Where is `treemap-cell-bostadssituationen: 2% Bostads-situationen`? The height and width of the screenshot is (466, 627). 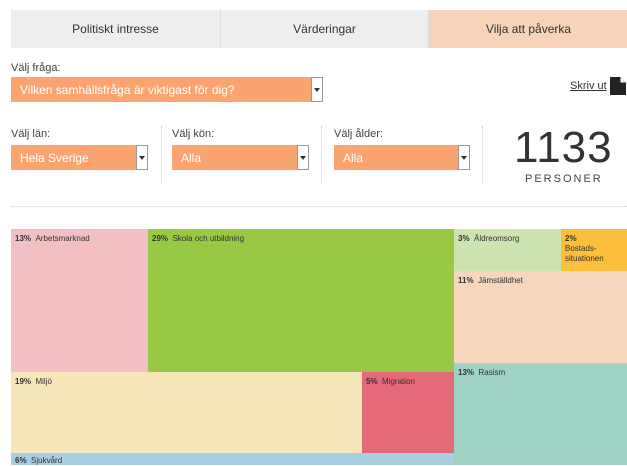 treemap-cell-bostadssituationen: 2% Bostads-situationen is located at coordinates (594, 250).